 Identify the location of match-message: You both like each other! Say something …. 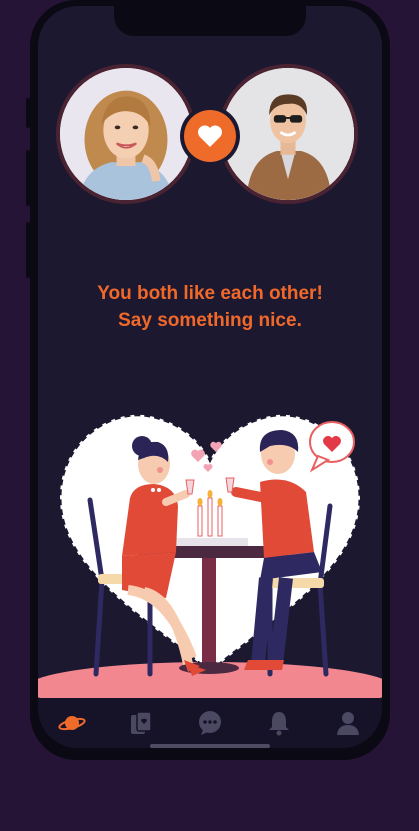
(210, 307).